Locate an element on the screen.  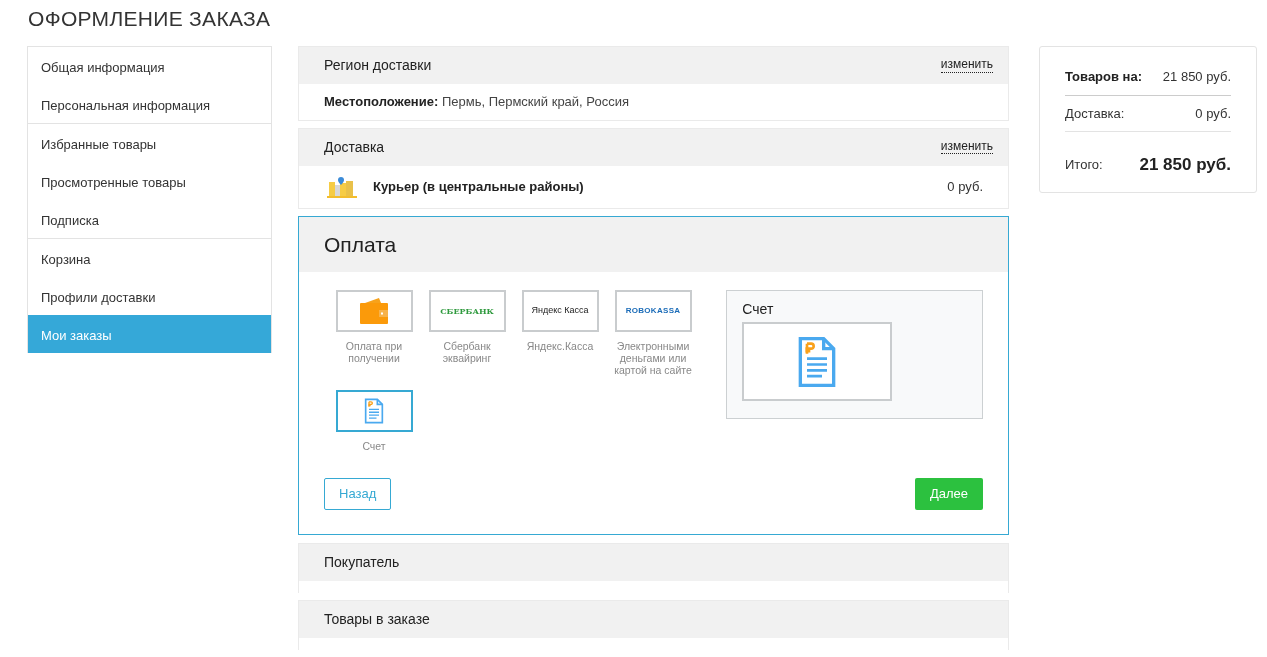
sidebar-item: Профили доставки is located at coordinates (149, 296).